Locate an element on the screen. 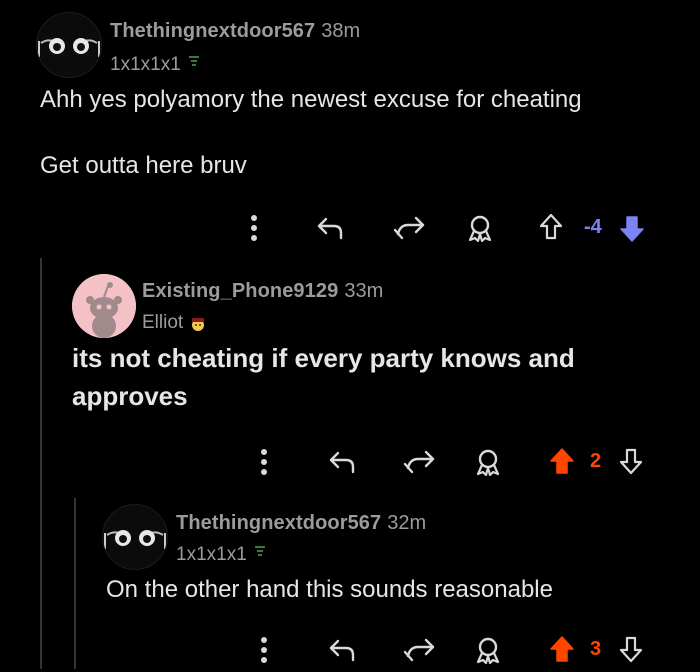 The height and width of the screenshot is (672, 700). timestamp: 33m is located at coordinates (364, 291).